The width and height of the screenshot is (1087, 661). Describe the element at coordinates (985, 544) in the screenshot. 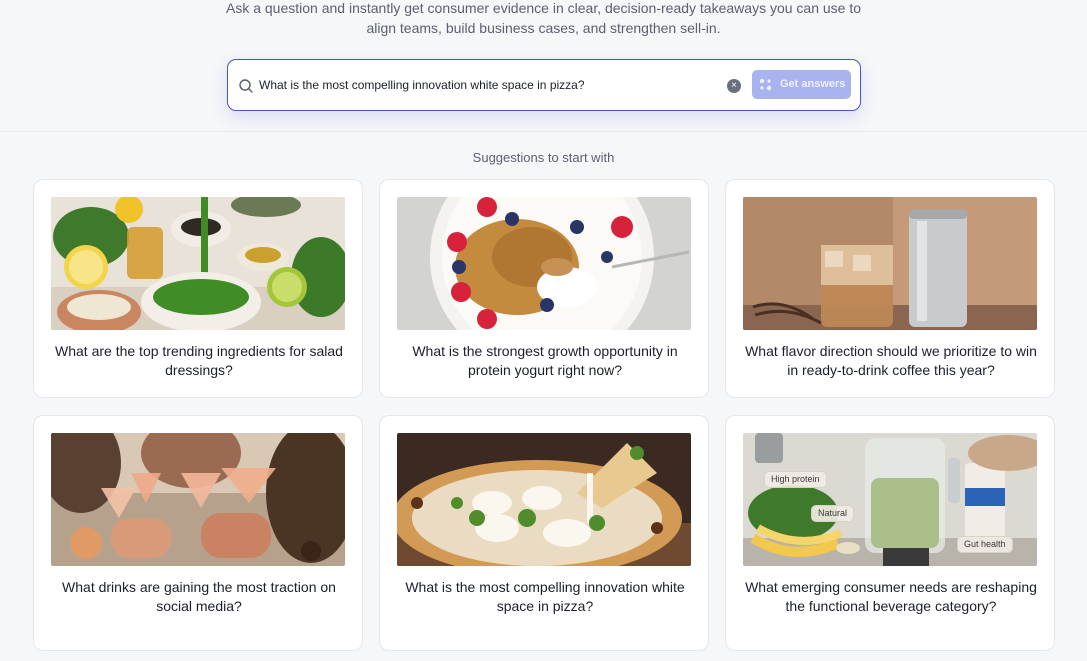

I see `tag-gut-health: Gut health` at that location.